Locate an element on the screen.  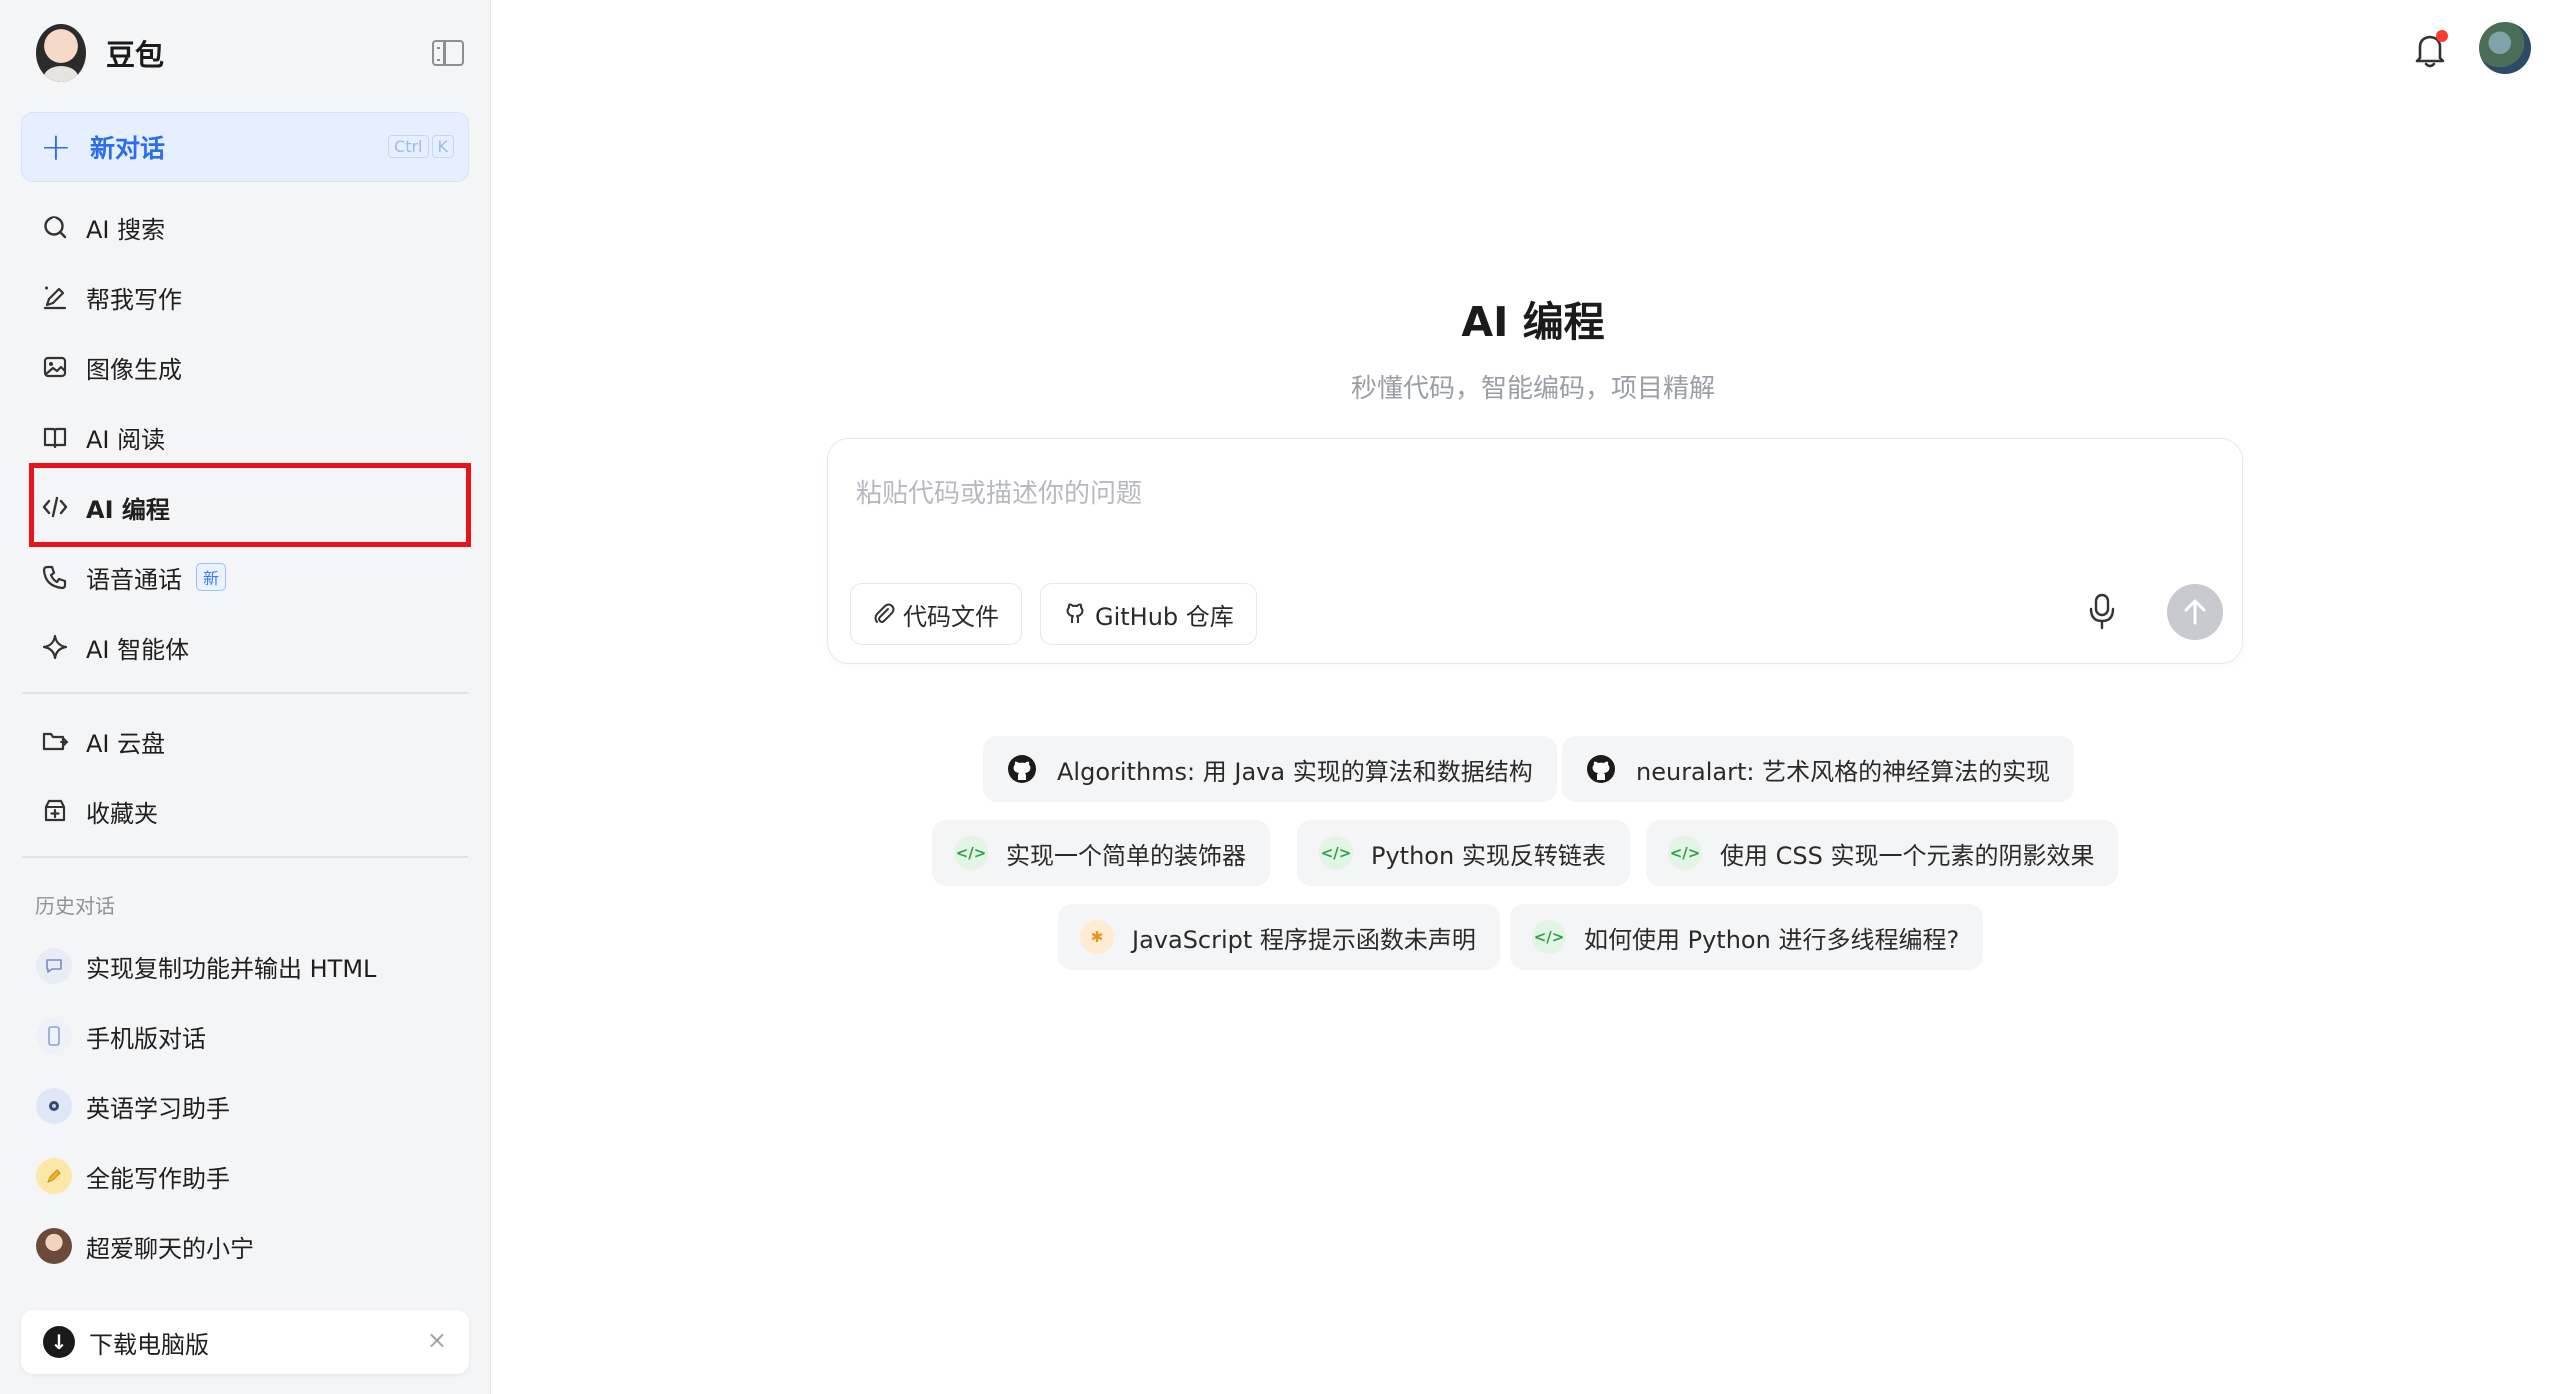
plus-icon: + is located at coordinates (56, 147).